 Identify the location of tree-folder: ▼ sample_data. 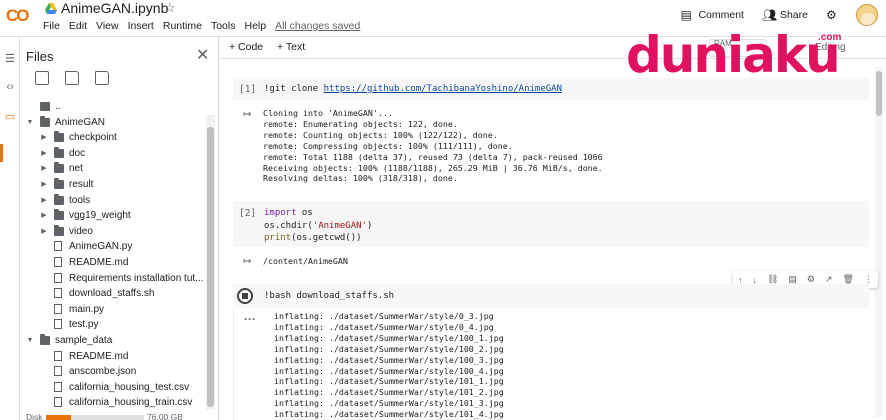
(113, 341).